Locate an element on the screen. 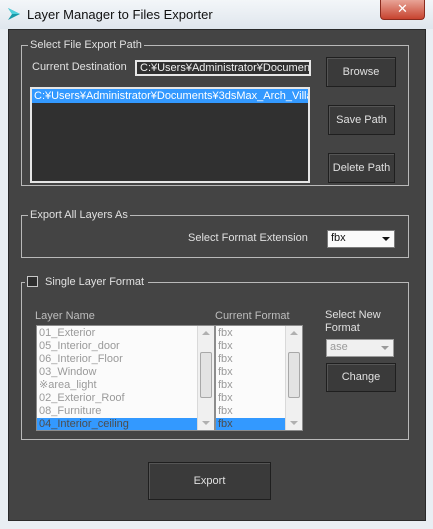 This screenshot has width=433, height=529. current-destination-field: C:¥Users¥Administrator¥Documen is located at coordinates (223, 68).